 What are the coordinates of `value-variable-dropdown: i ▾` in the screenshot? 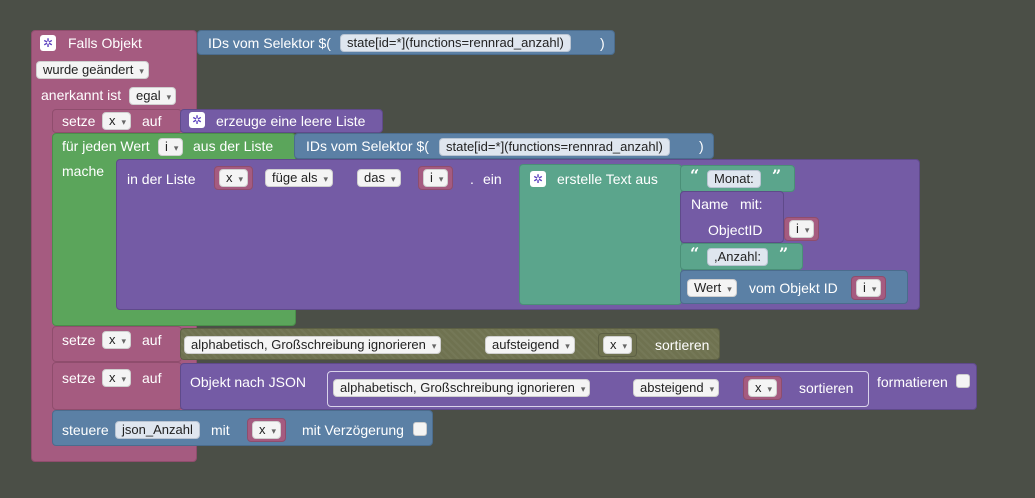 It's located at (869, 288).